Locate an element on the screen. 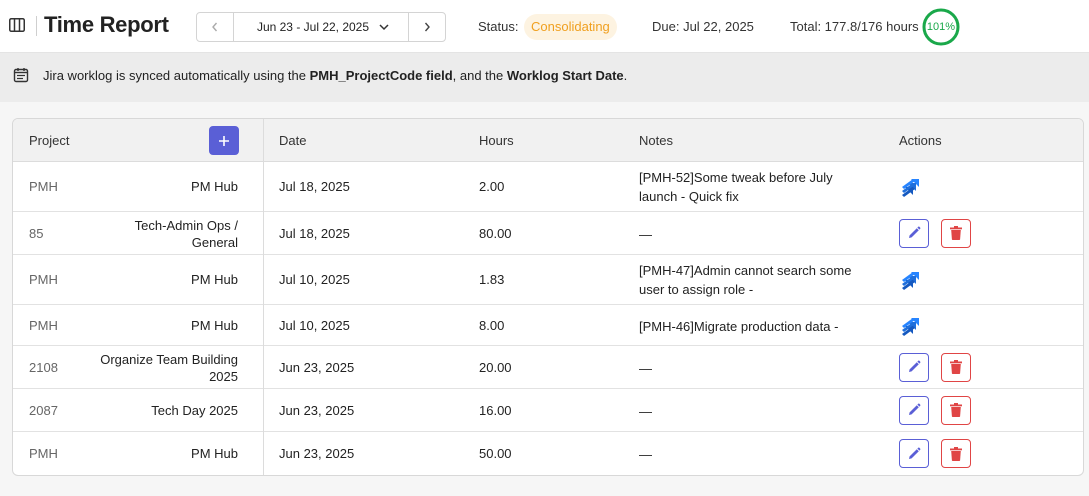 Image resolution: width=1089 pixels, height=496 pixels. total-hours: Total: 177.8/176 hours is located at coordinates (854, 26).